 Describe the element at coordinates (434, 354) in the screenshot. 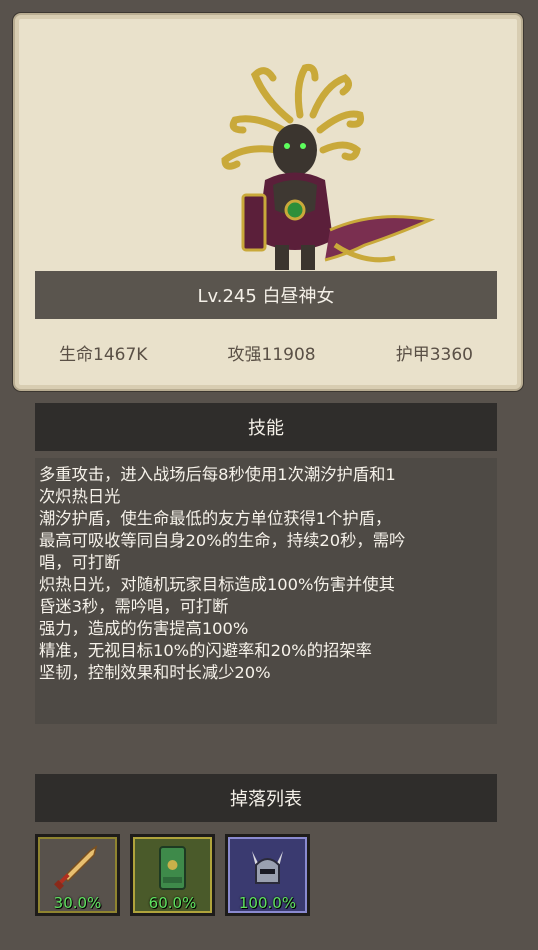

I see `armor-stat: 护甲3360` at that location.